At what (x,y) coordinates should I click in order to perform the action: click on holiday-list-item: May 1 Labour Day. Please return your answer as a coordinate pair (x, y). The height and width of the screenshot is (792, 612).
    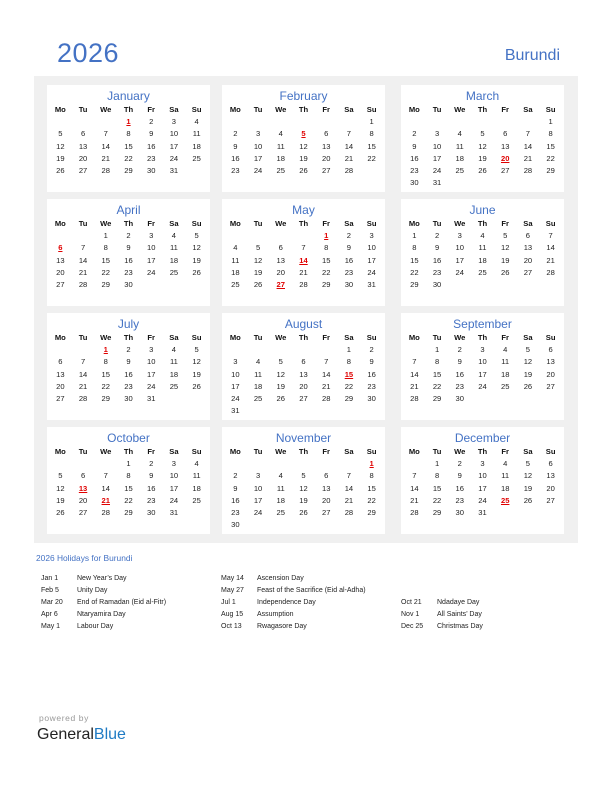
    Looking at the image, I should click on (103, 627).